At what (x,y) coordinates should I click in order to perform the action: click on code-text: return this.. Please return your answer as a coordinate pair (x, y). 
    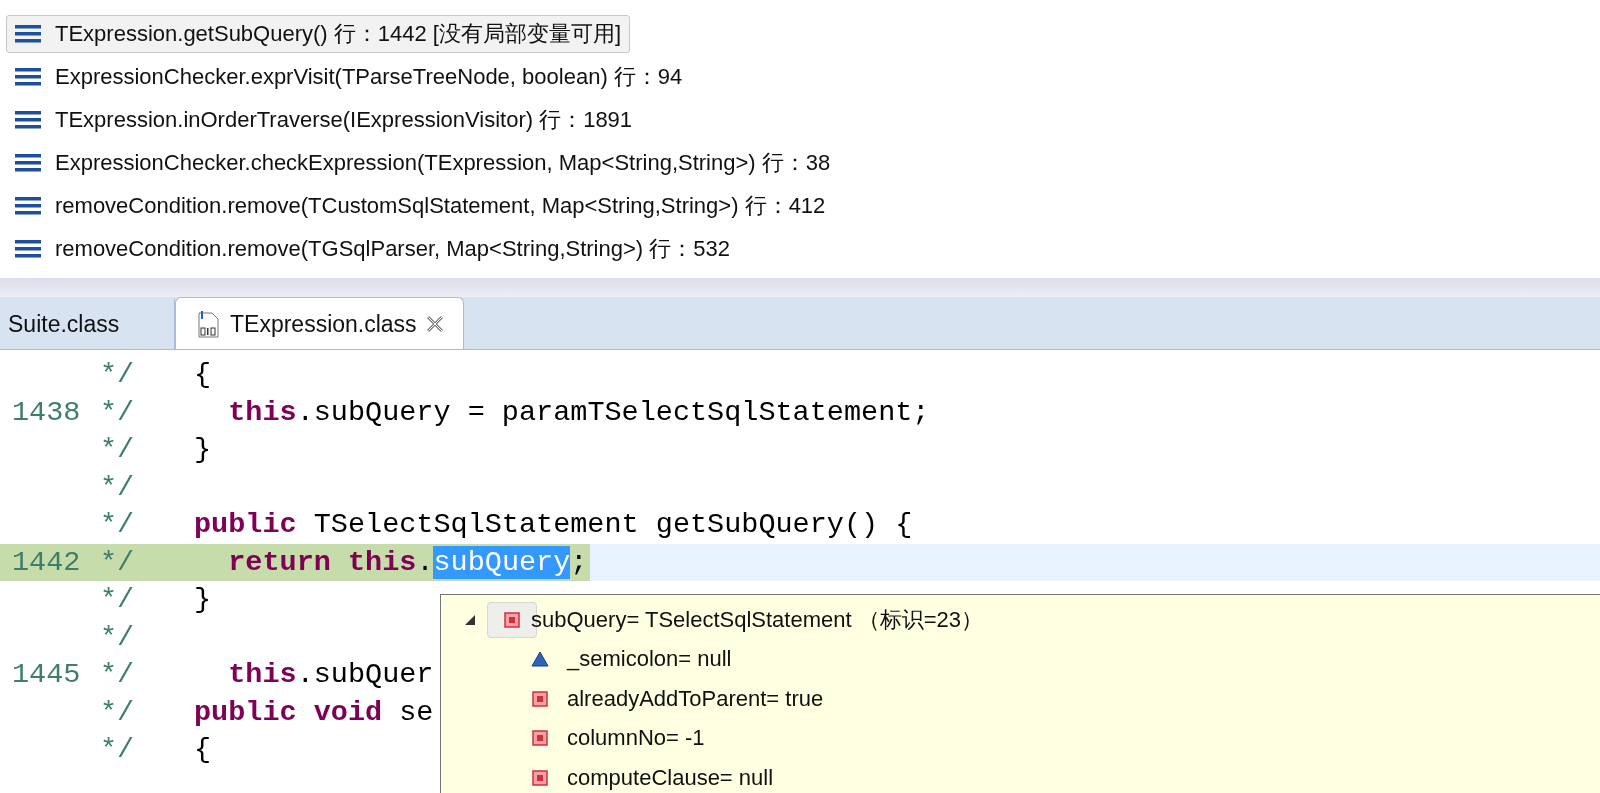
    Looking at the image, I should click on (330, 562).